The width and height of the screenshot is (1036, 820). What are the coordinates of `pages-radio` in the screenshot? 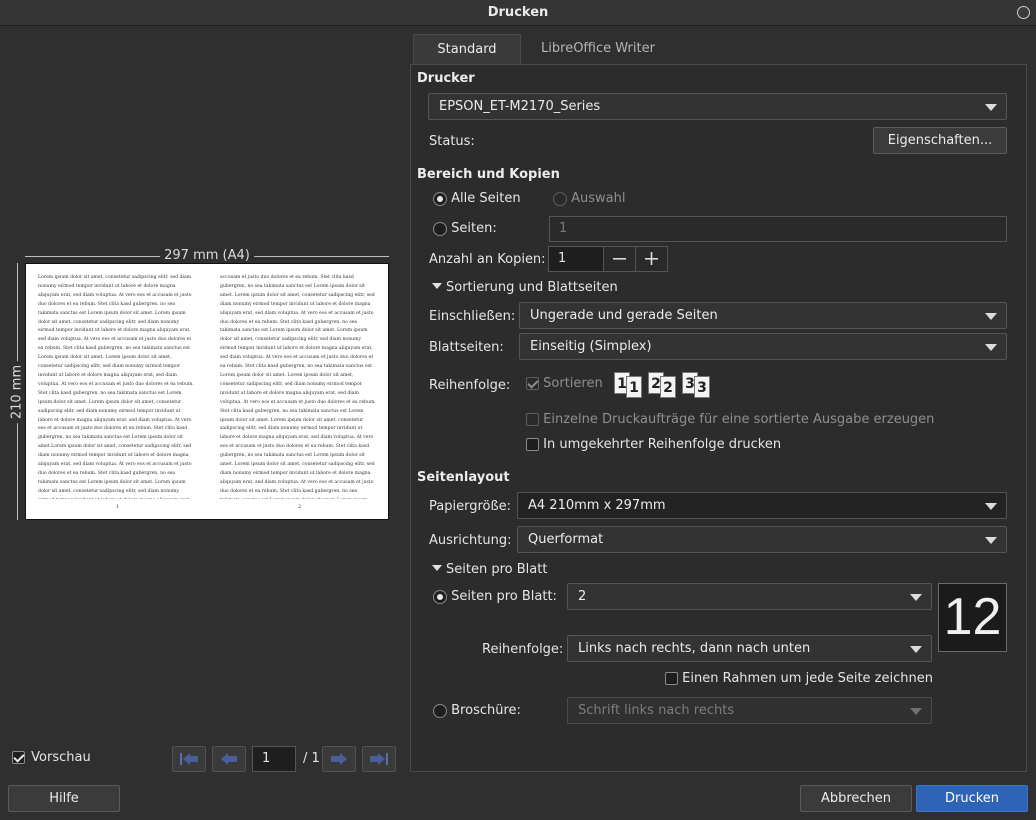 It's located at (440, 228).